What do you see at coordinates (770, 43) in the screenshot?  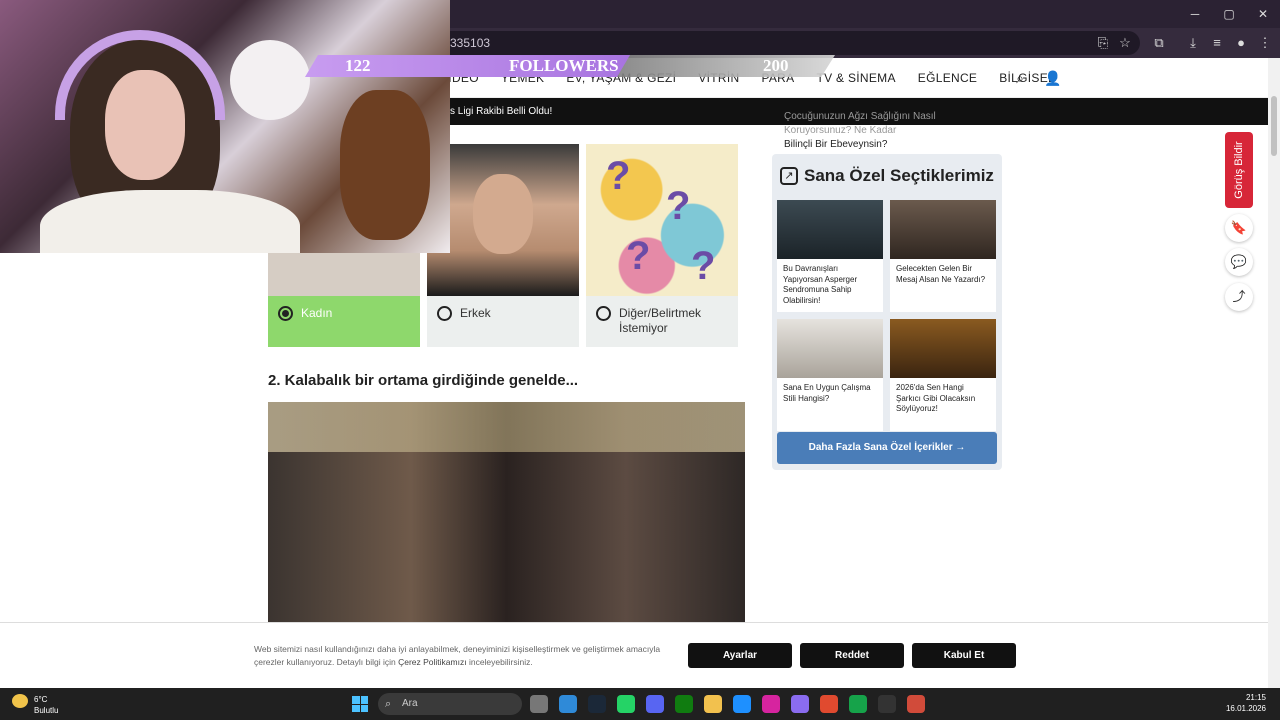 I see `address-bar: 335103` at bounding box center [770, 43].